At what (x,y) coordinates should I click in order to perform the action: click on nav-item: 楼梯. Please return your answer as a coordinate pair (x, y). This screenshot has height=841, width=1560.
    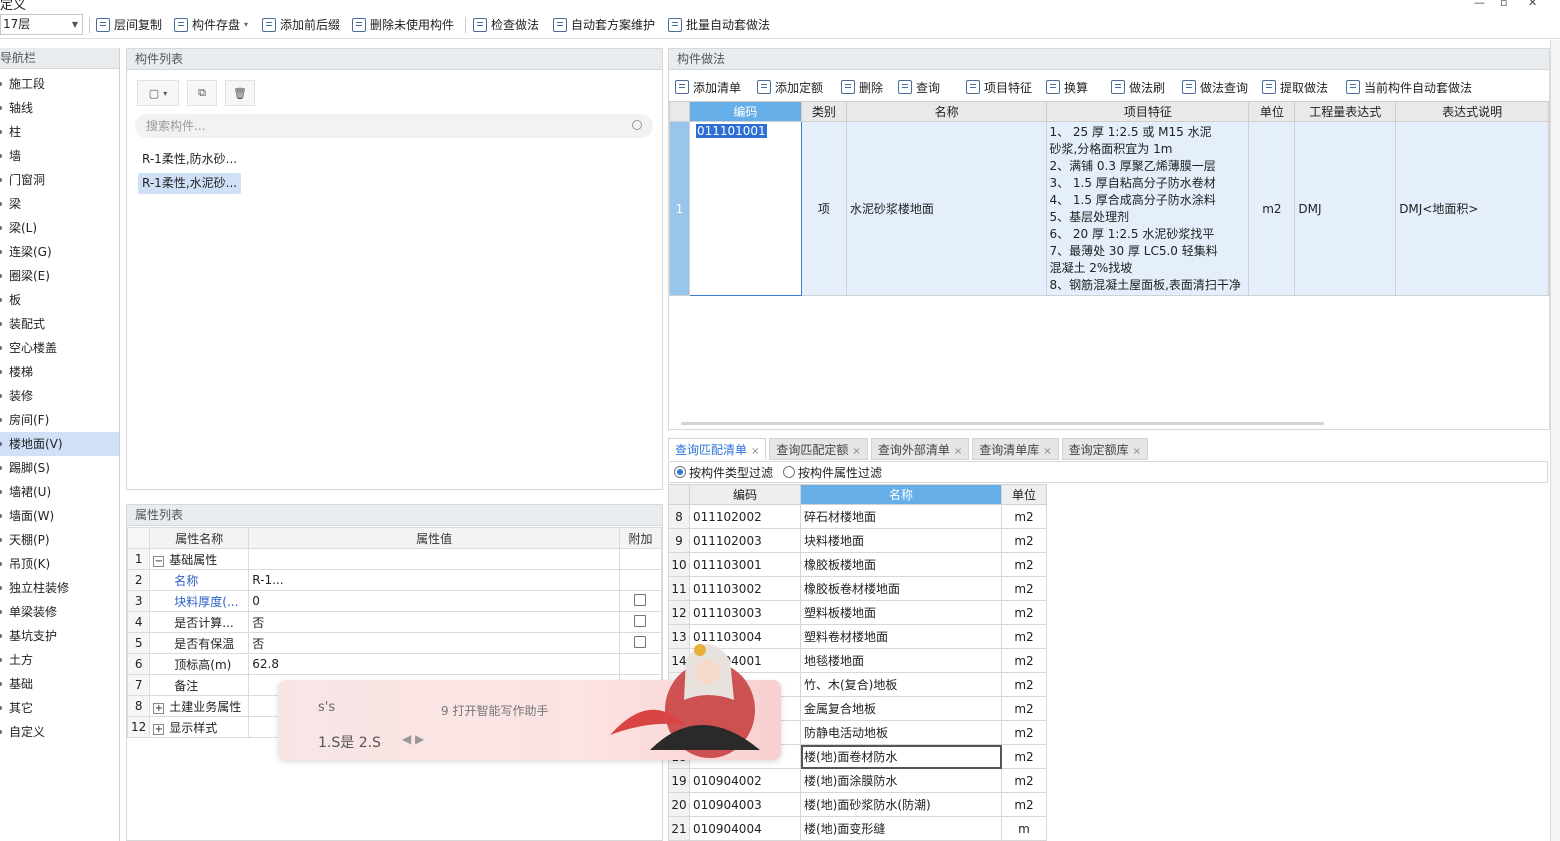
    Looking at the image, I should click on (59, 372).